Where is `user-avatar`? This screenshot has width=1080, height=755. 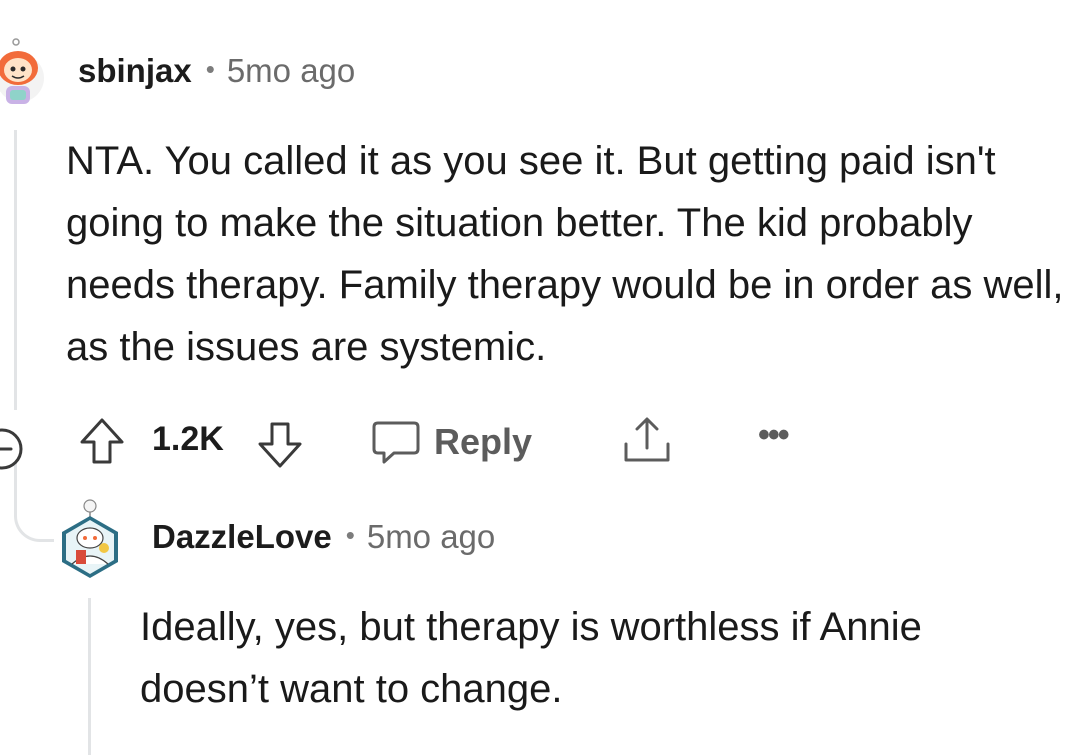
user-avatar is located at coordinates (25, 73).